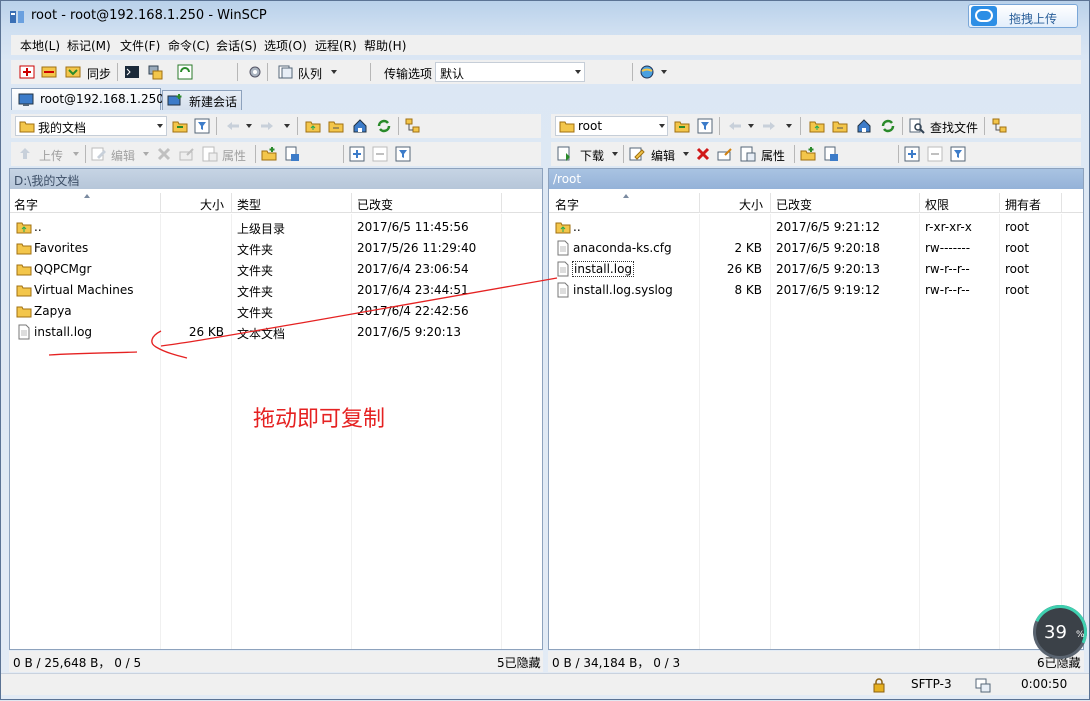 This screenshot has width=1090, height=701. Describe the element at coordinates (310, 73) in the screenshot. I see `queue-label: 队列` at that location.